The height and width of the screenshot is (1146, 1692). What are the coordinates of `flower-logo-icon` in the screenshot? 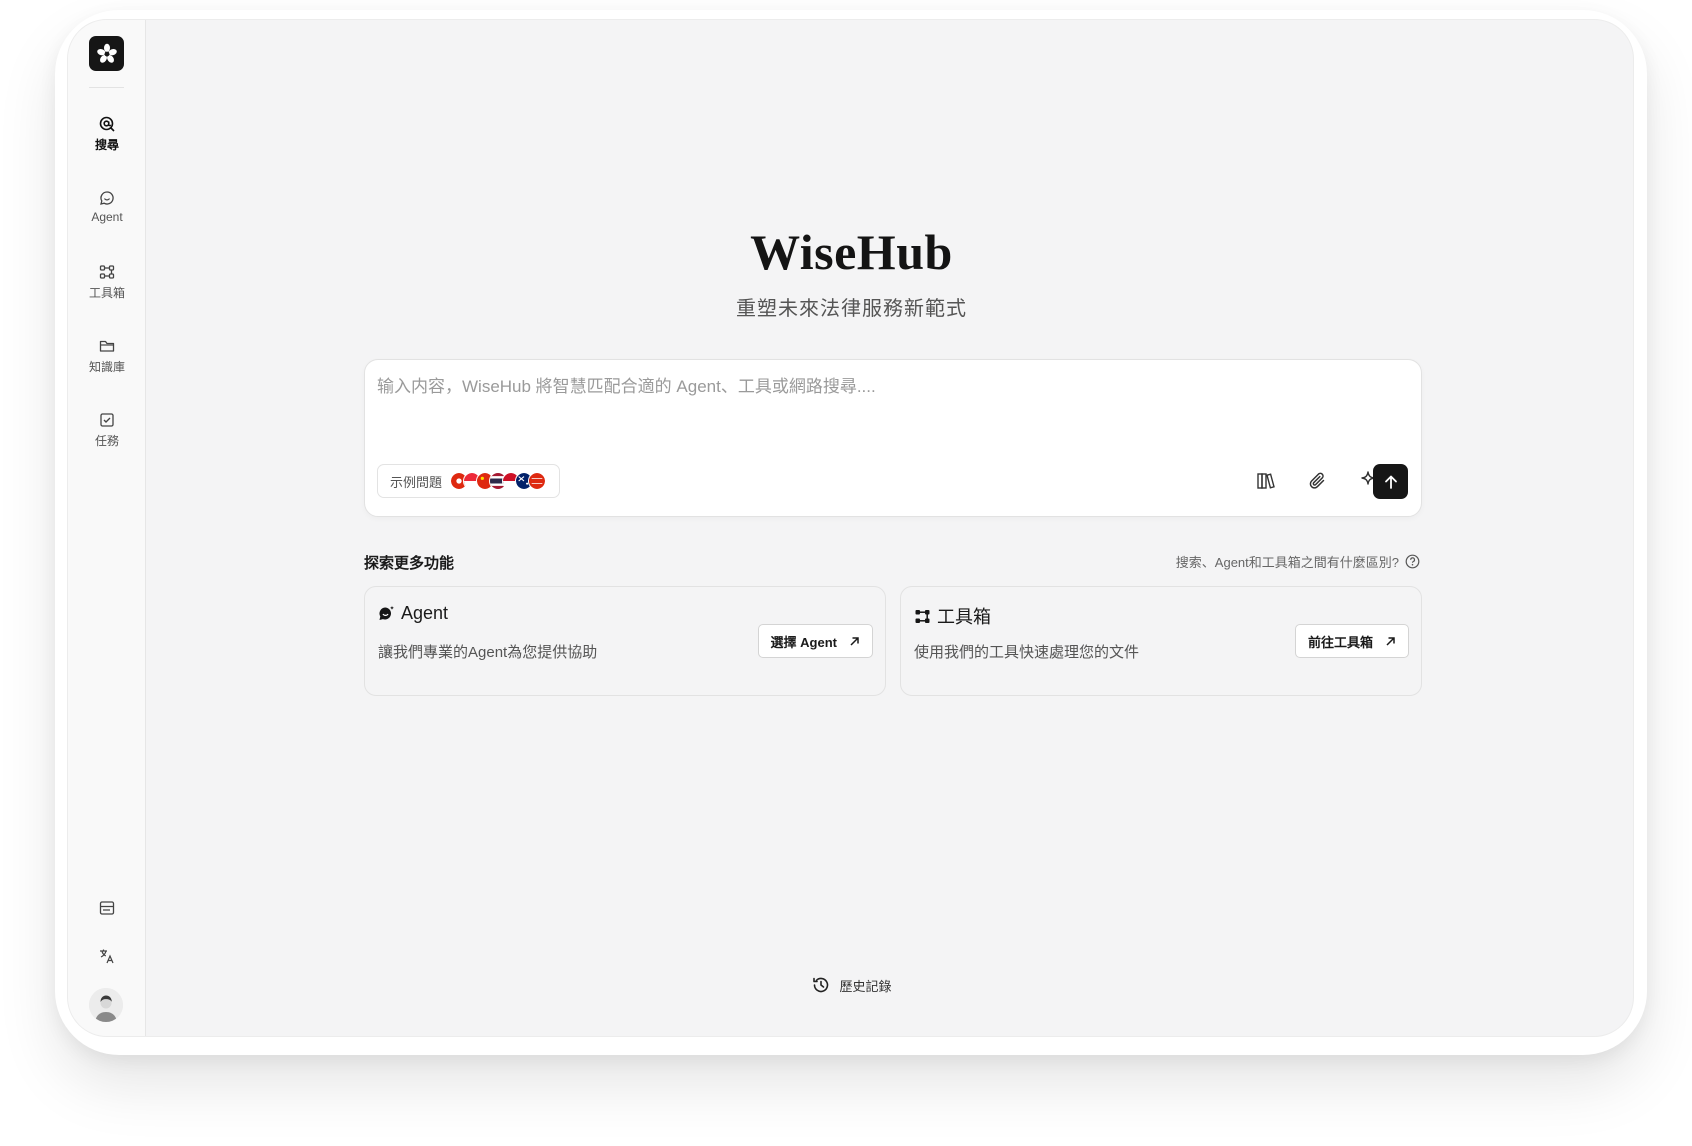 It's located at (106, 53).